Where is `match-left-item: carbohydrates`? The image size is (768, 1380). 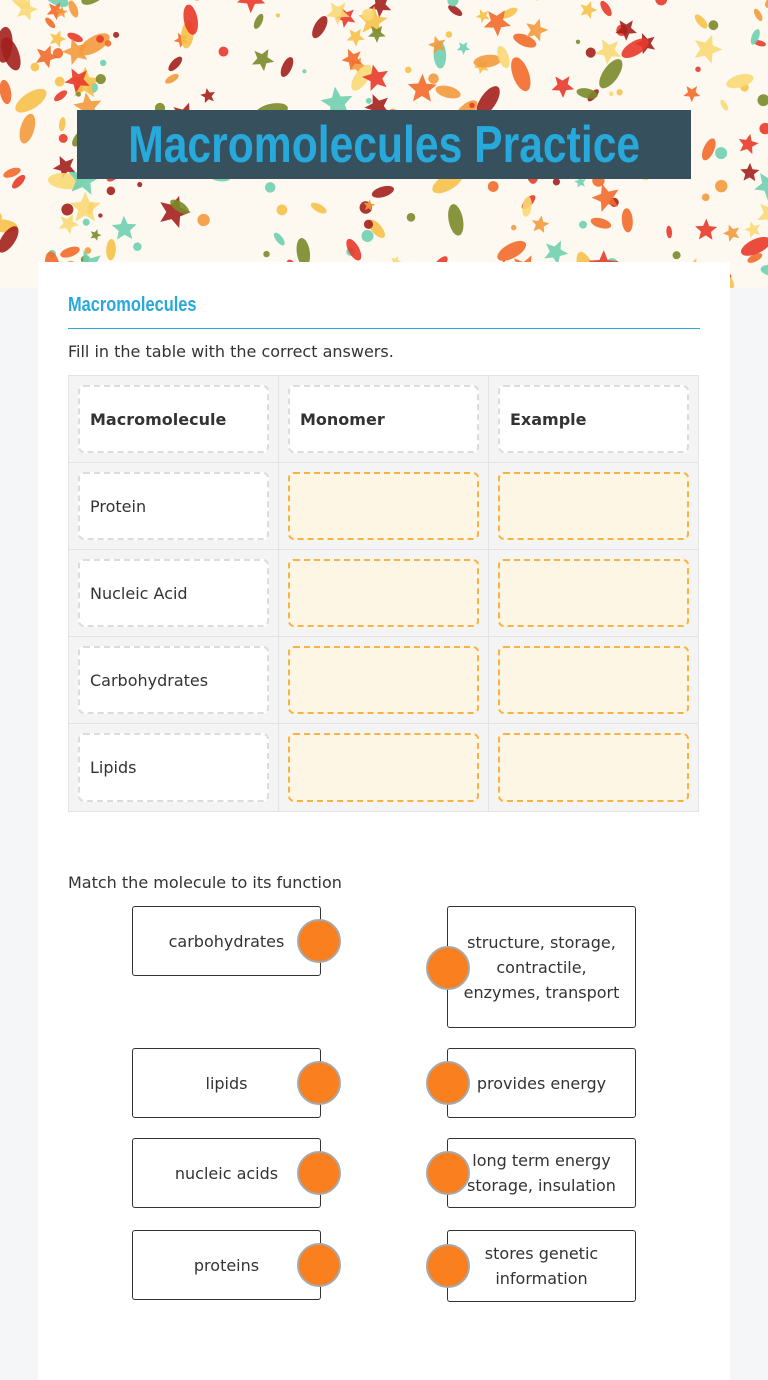 match-left-item: carbohydrates is located at coordinates (226, 941).